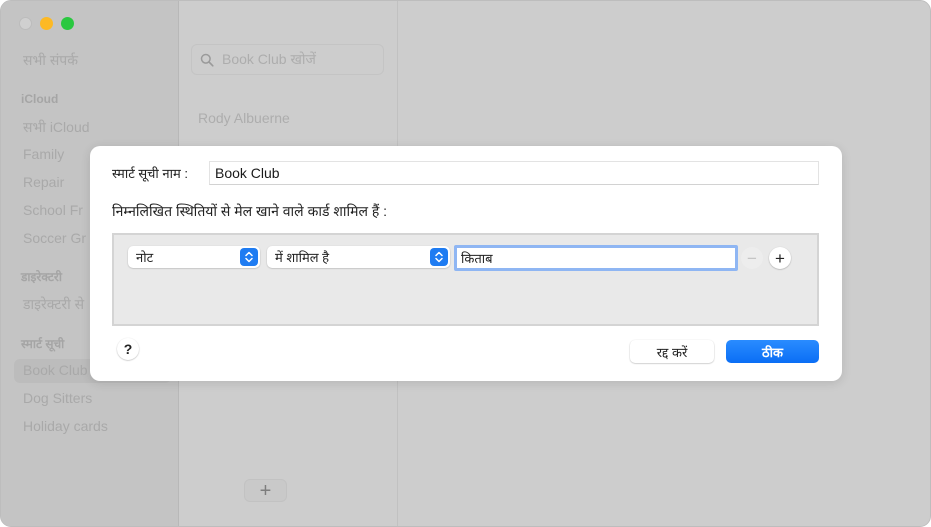 The image size is (931, 527). What do you see at coordinates (55, 370) in the screenshot?
I see `sidebar-item-book-club: Book Club` at bounding box center [55, 370].